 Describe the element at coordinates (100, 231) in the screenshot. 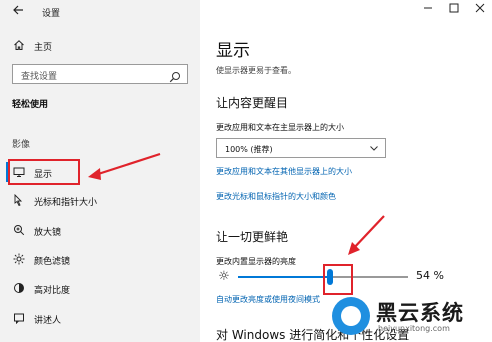

I see `sidebar-item-magnifier: 放大镜` at that location.